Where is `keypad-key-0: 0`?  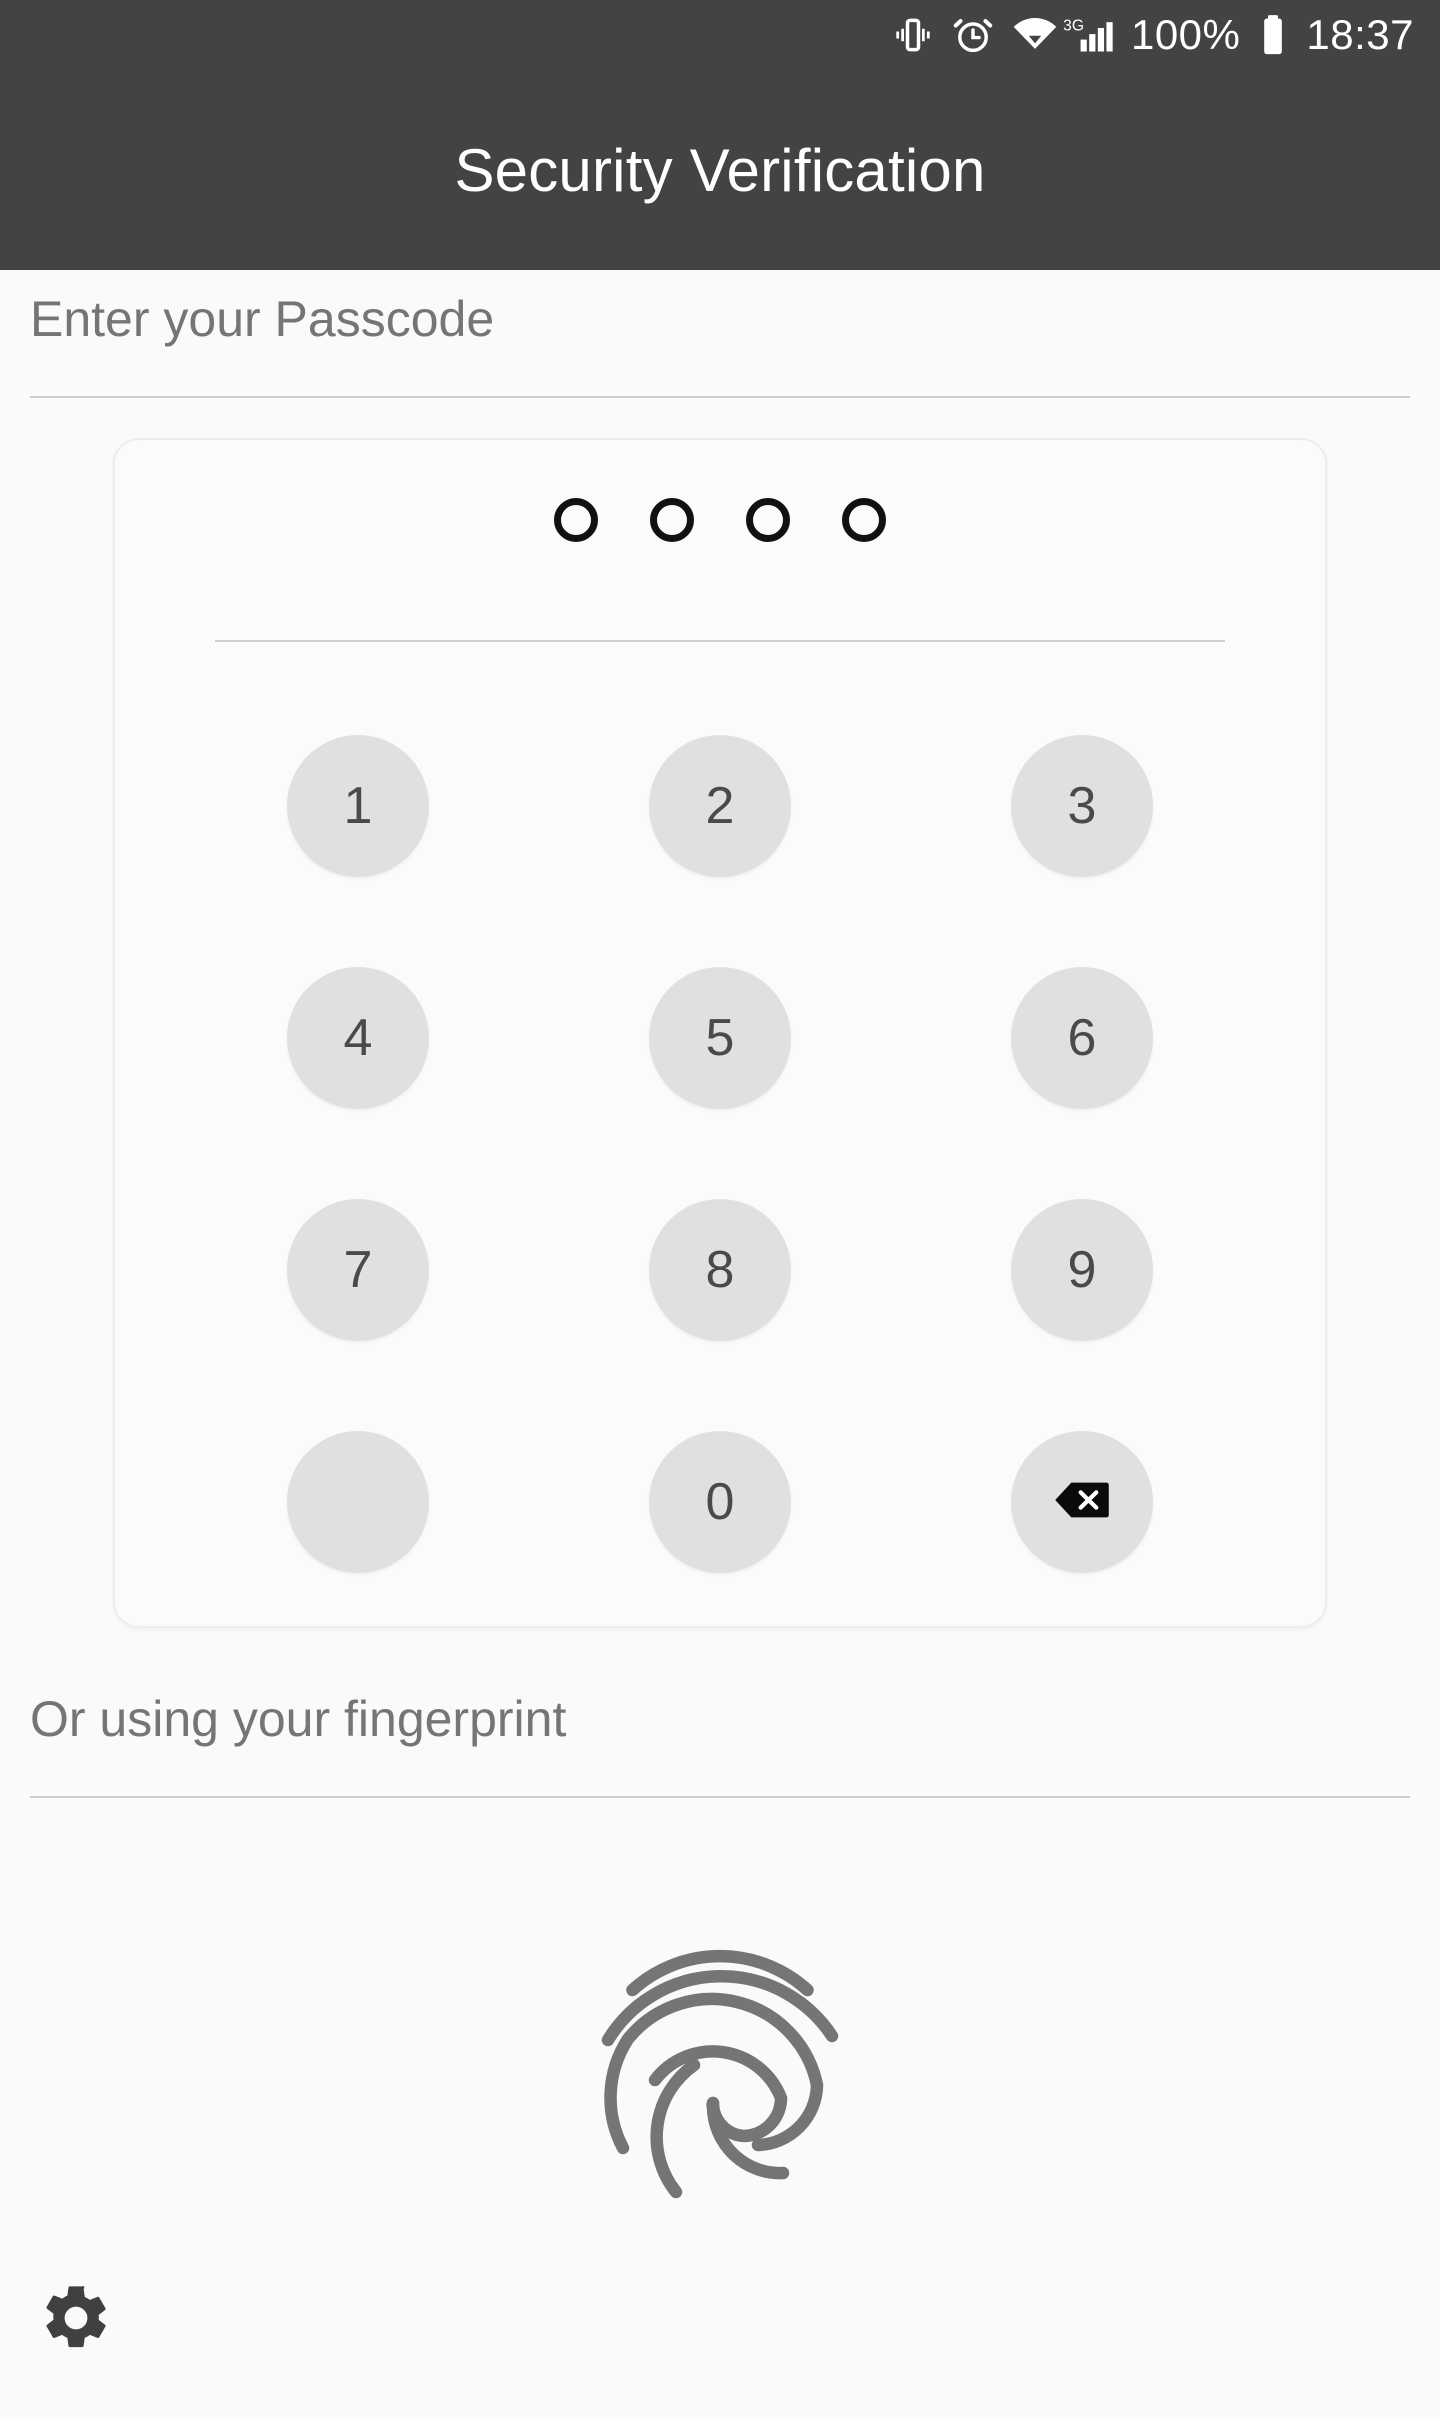 keypad-key-0: 0 is located at coordinates (720, 1502).